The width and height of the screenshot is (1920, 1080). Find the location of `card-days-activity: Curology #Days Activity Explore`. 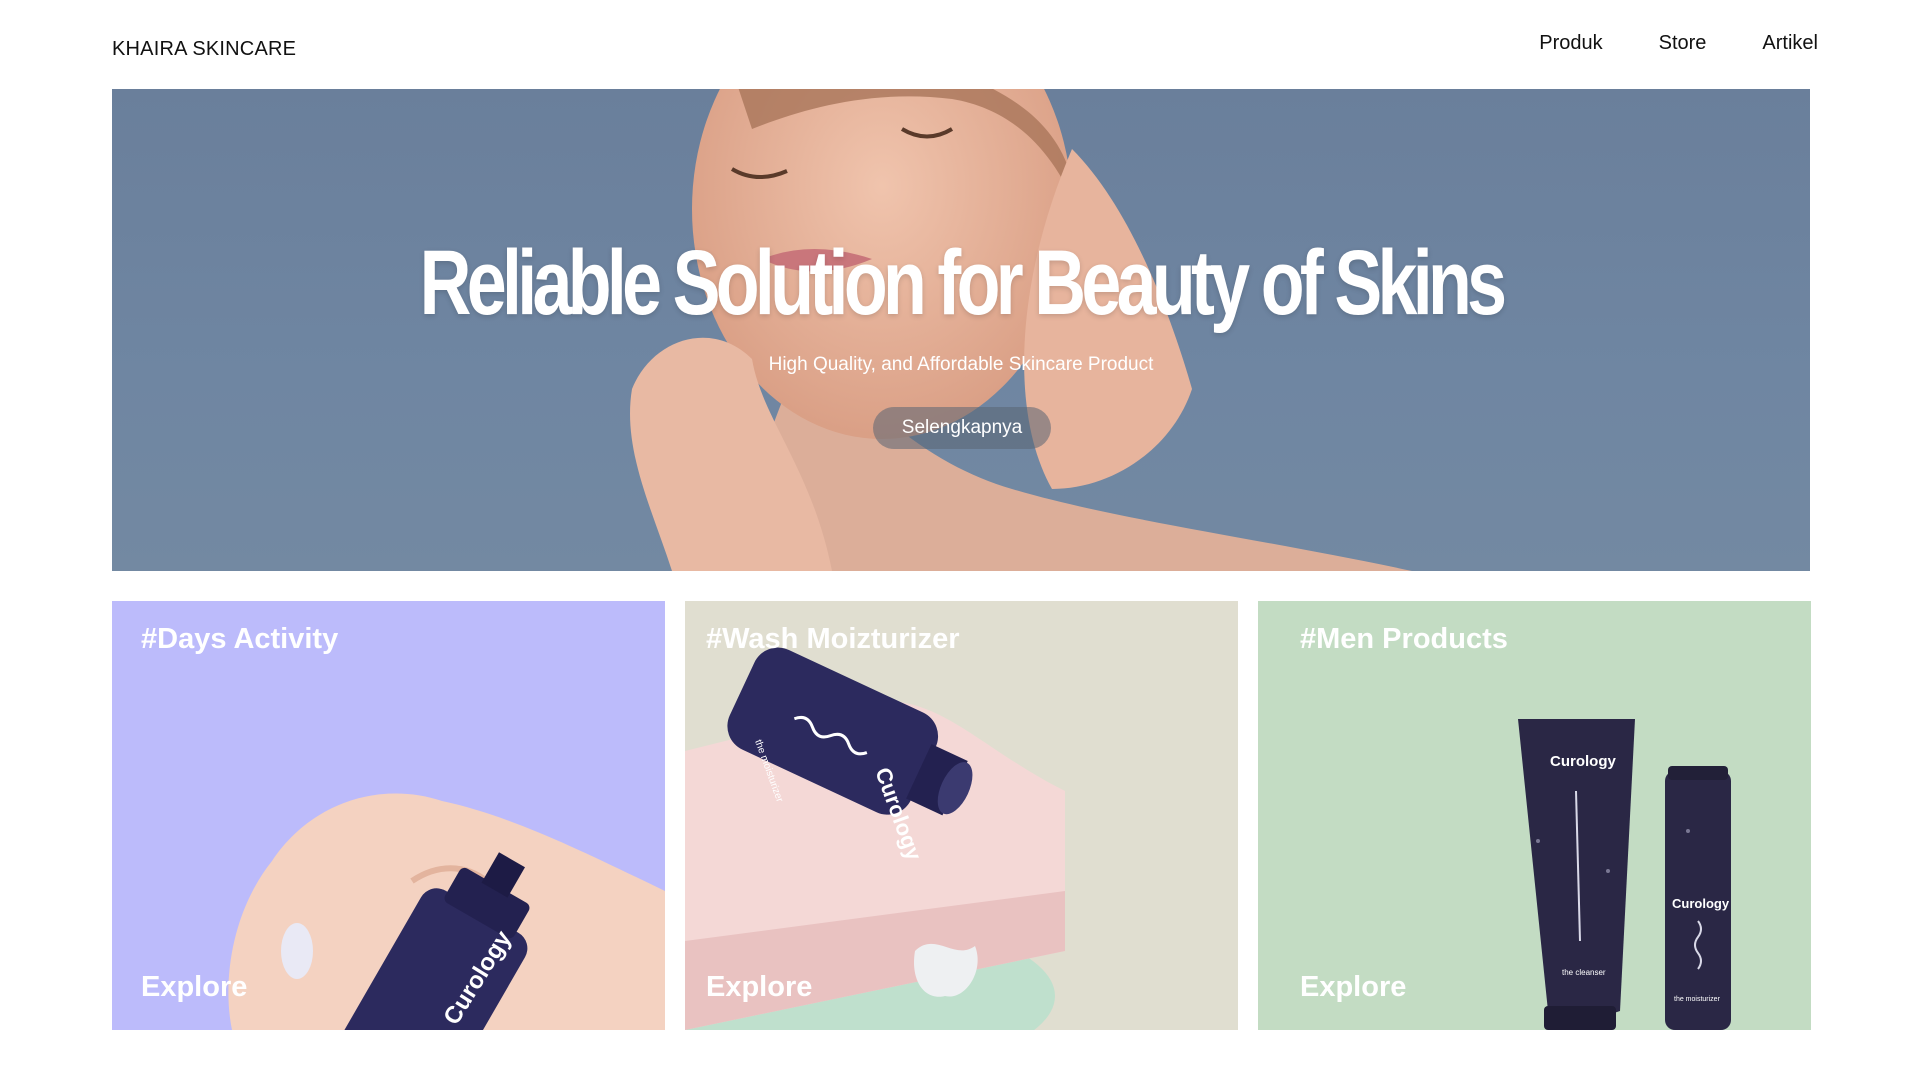

card-days-activity: Curology #Days Activity Explore is located at coordinates (388, 815).